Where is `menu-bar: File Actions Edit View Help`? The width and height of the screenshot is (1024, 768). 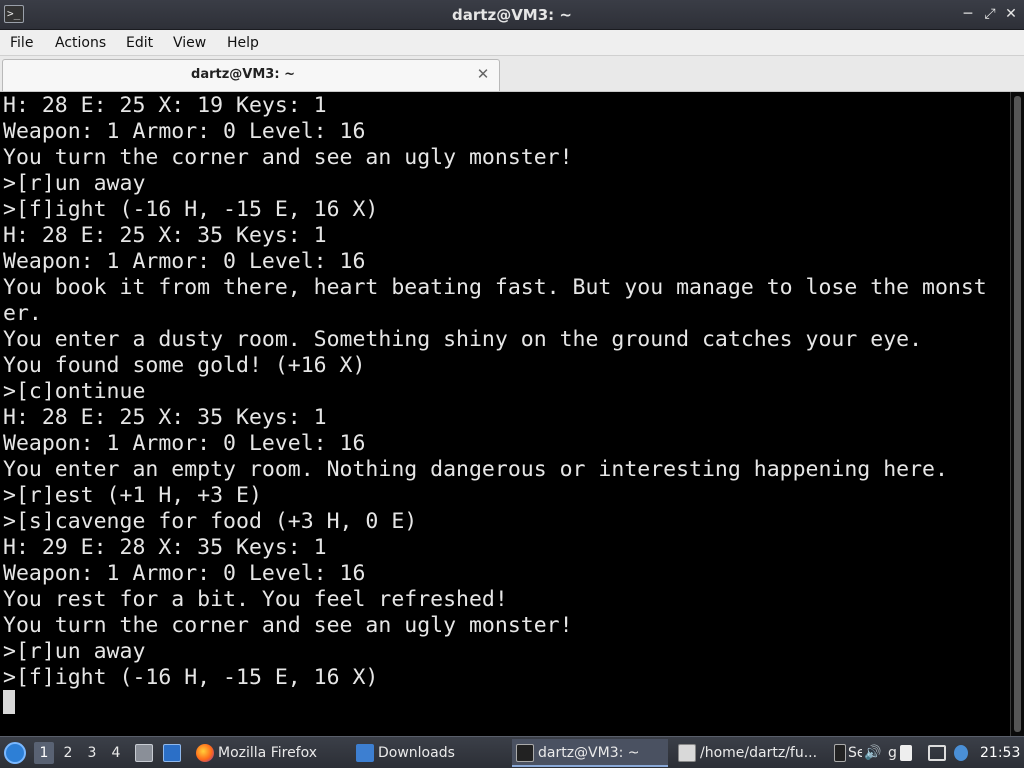
menu-bar: File Actions Edit View Help is located at coordinates (512, 43).